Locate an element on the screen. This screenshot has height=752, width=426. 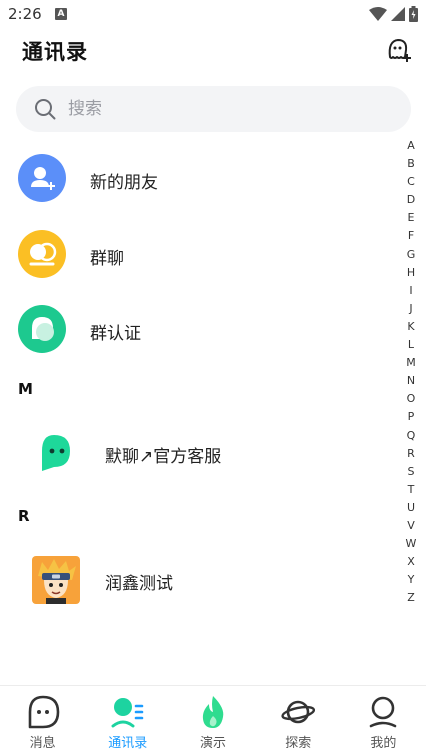
tab-label: 消息 is located at coordinates (42, 743).